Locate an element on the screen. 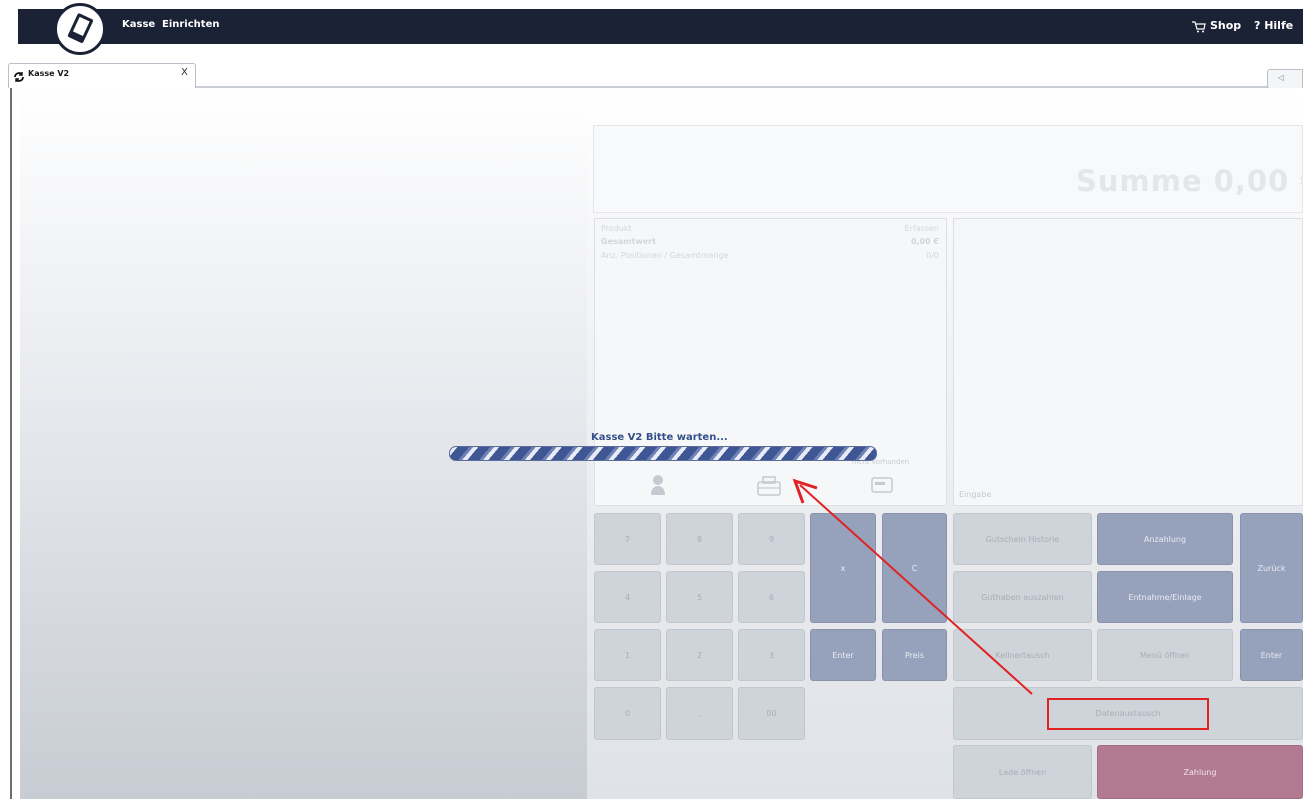  key-00: 00 is located at coordinates (771, 713).